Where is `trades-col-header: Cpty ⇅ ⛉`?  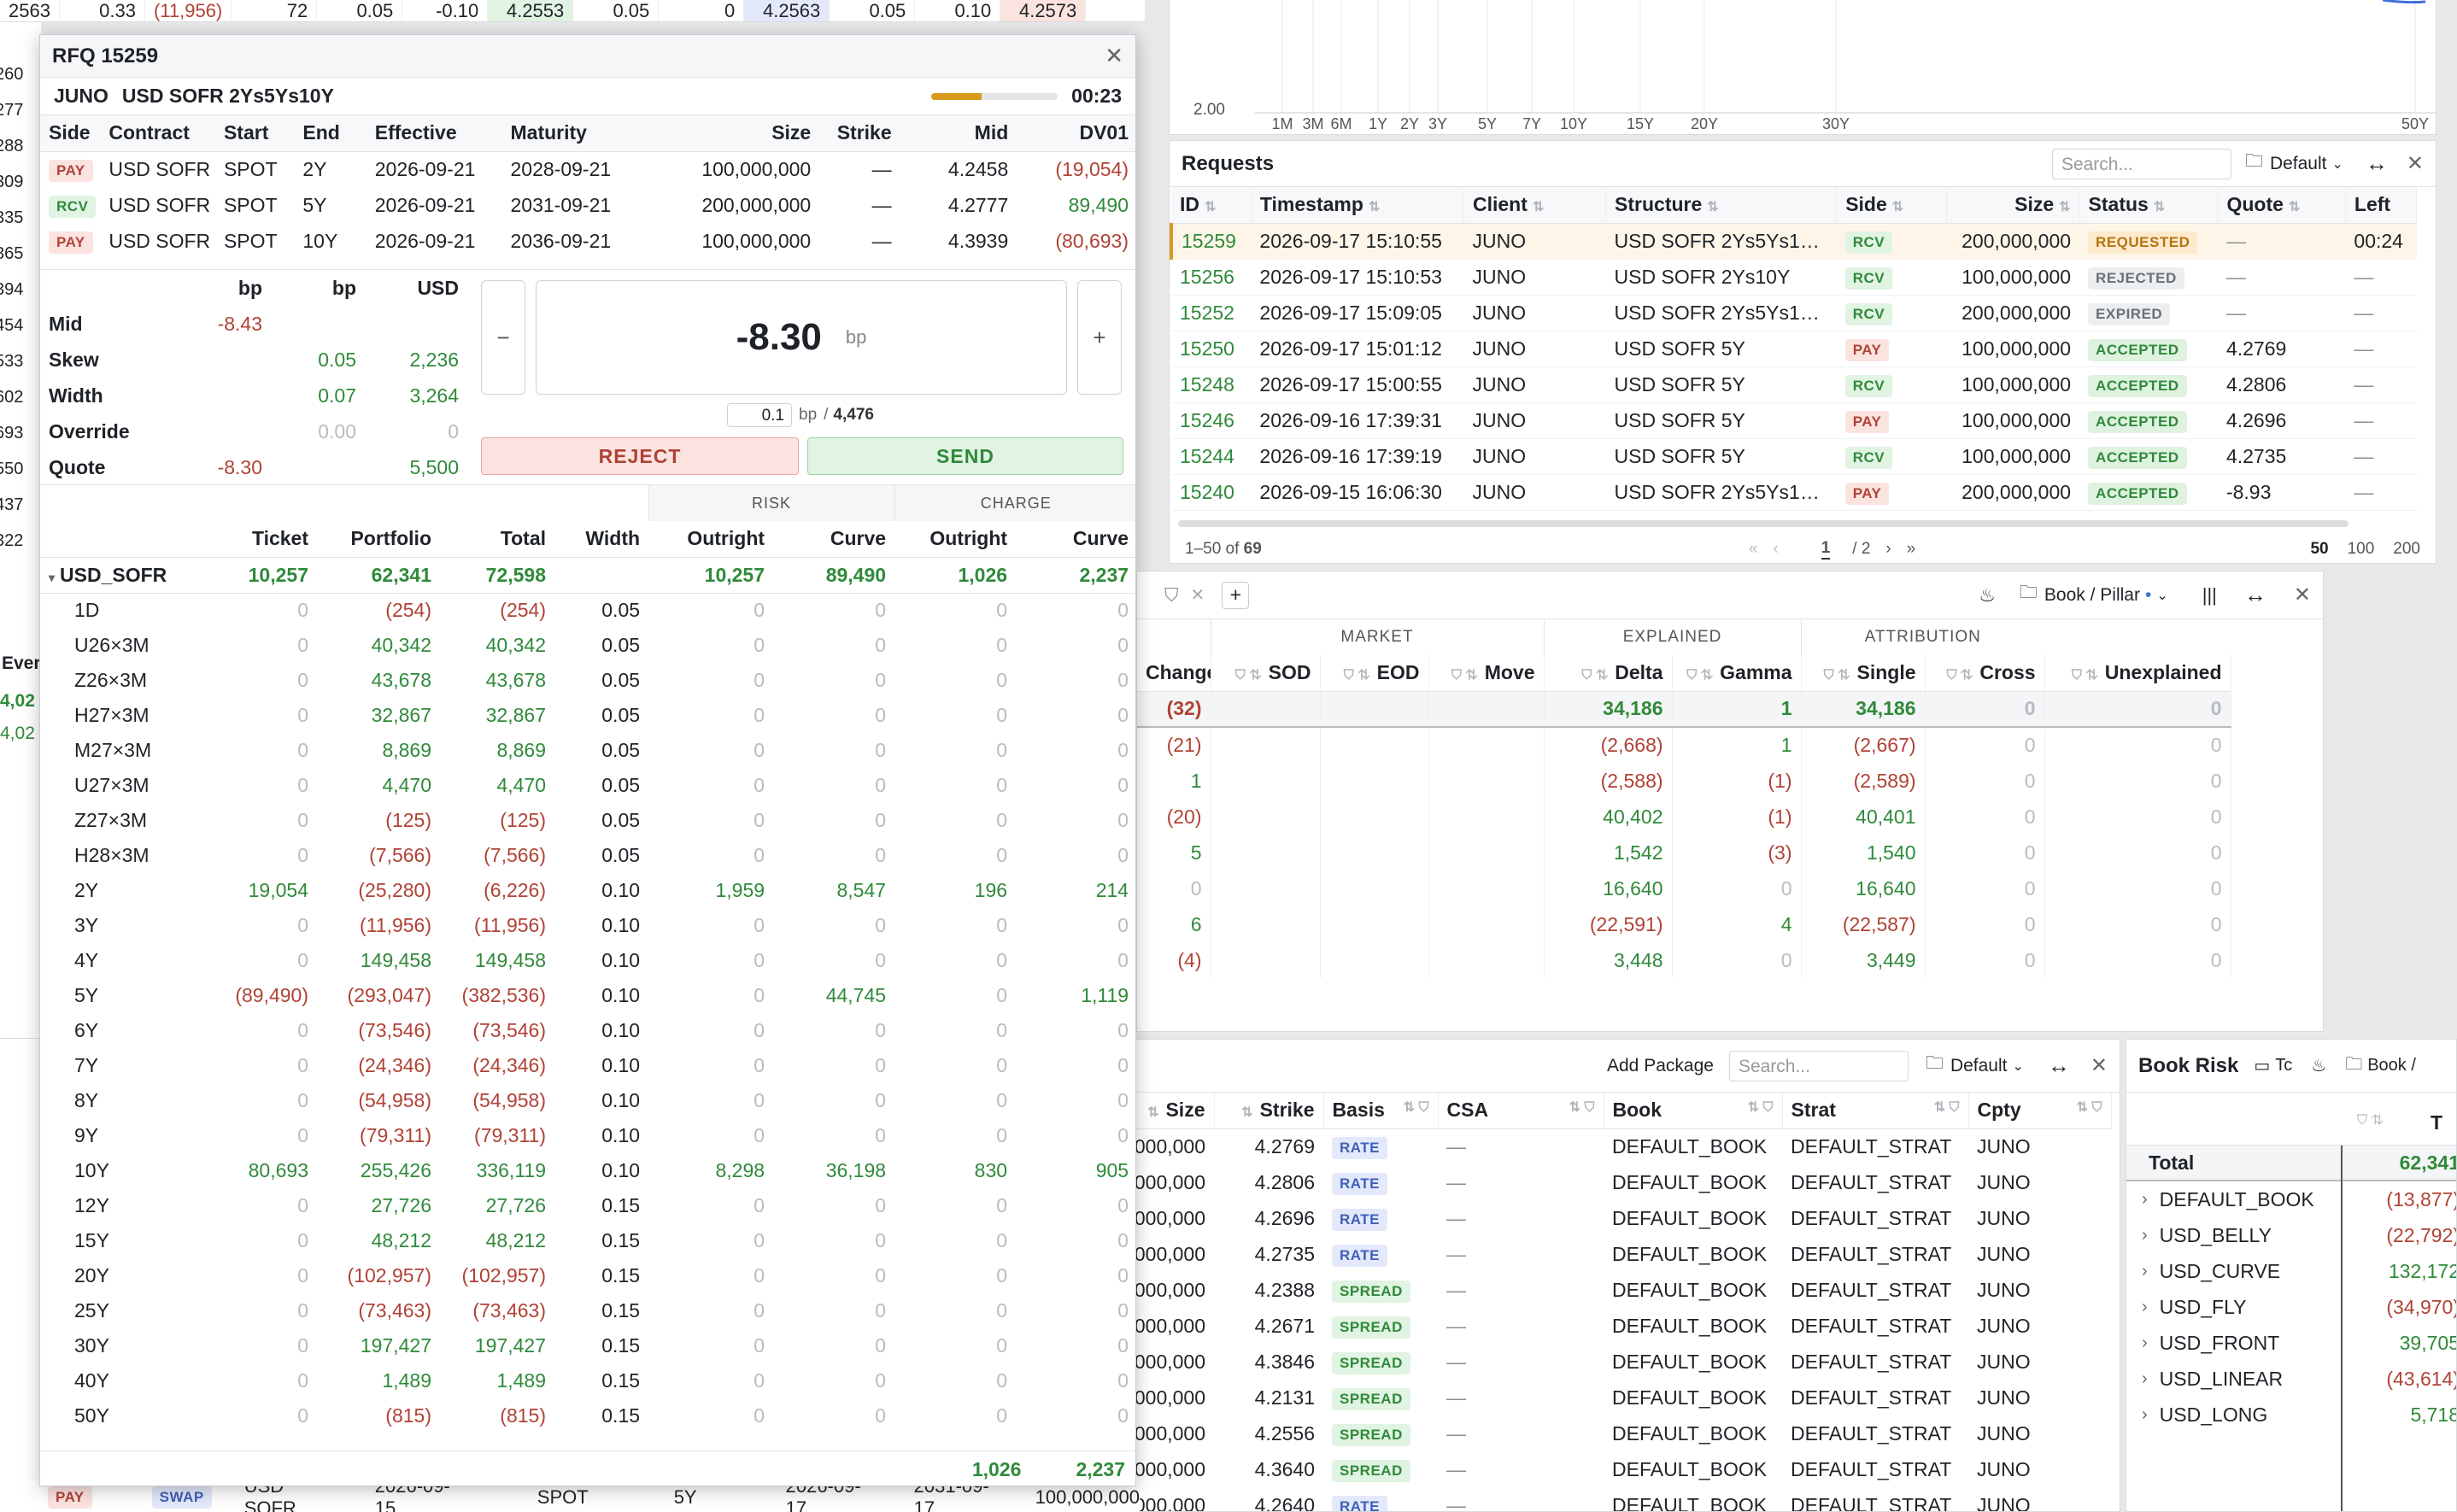 trades-col-header: Cpty ⇅ ⛉ is located at coordinates (2040, 1110).